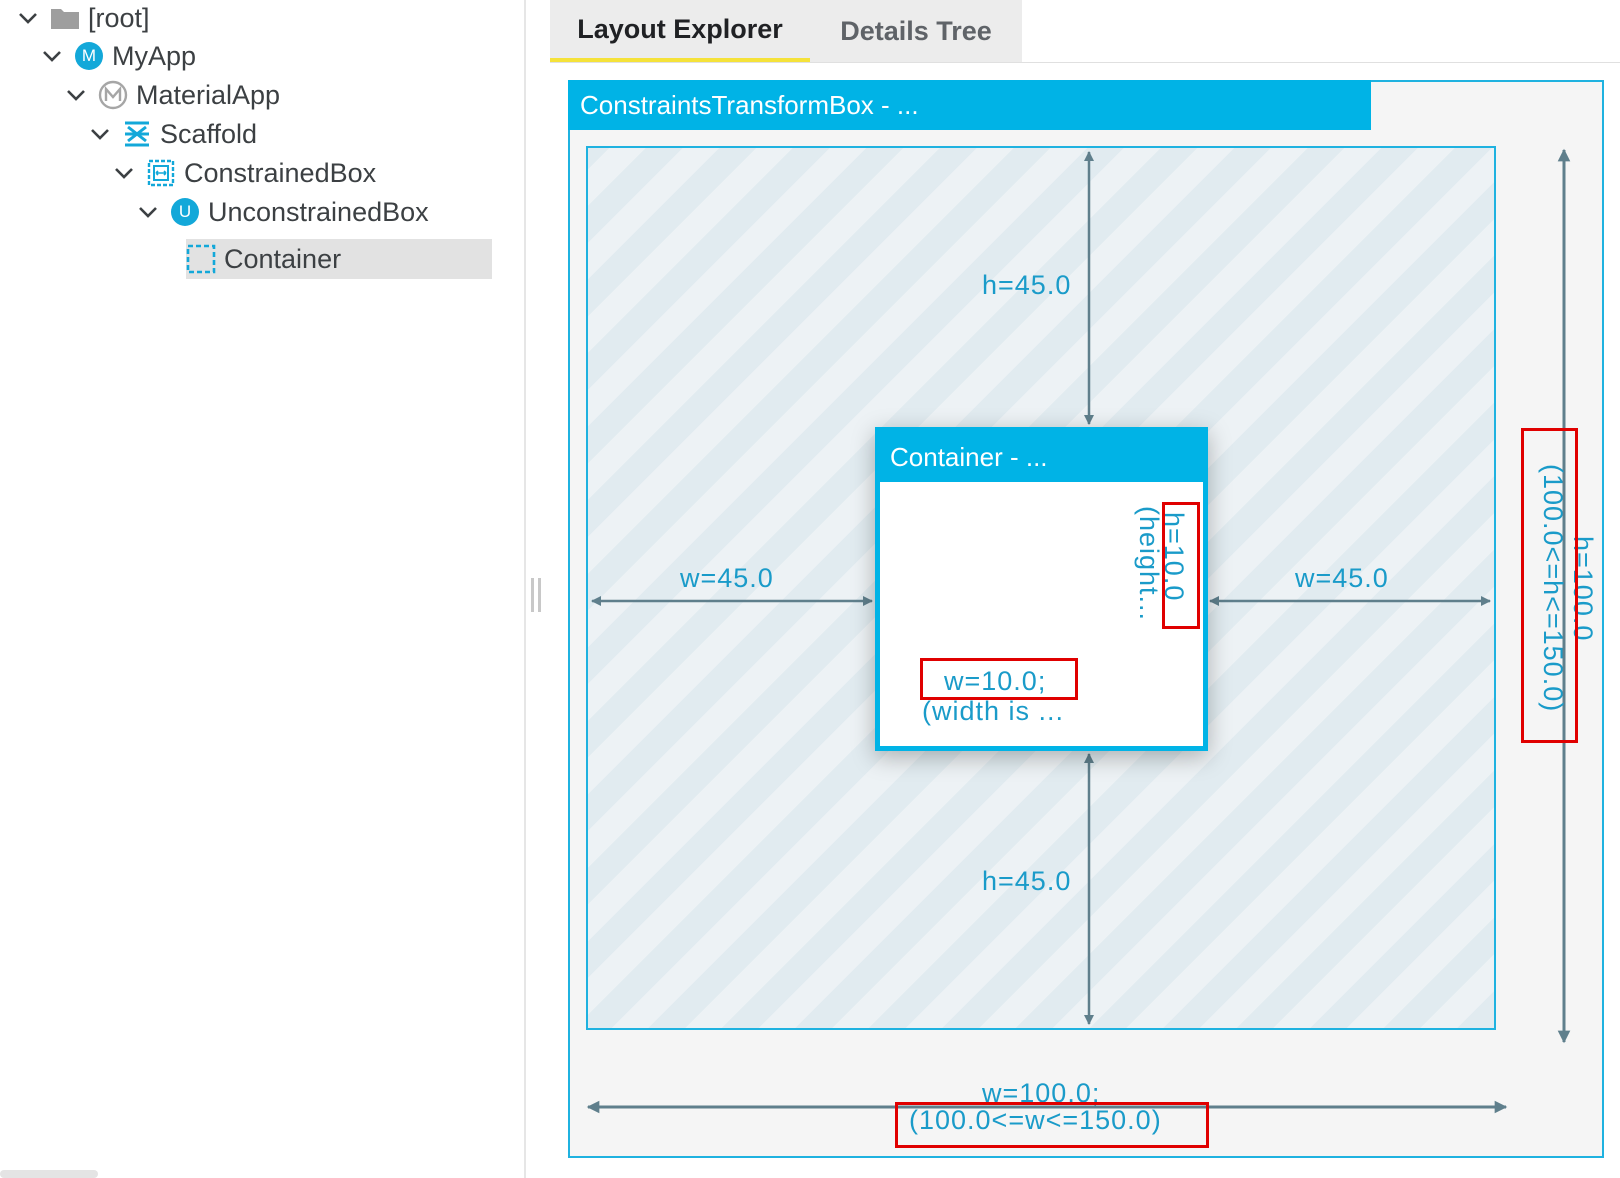 The width and height of the screenshot is (1620, 1178). I want to click on bottom-gap-label: h=45.0, so click(1027, 881).